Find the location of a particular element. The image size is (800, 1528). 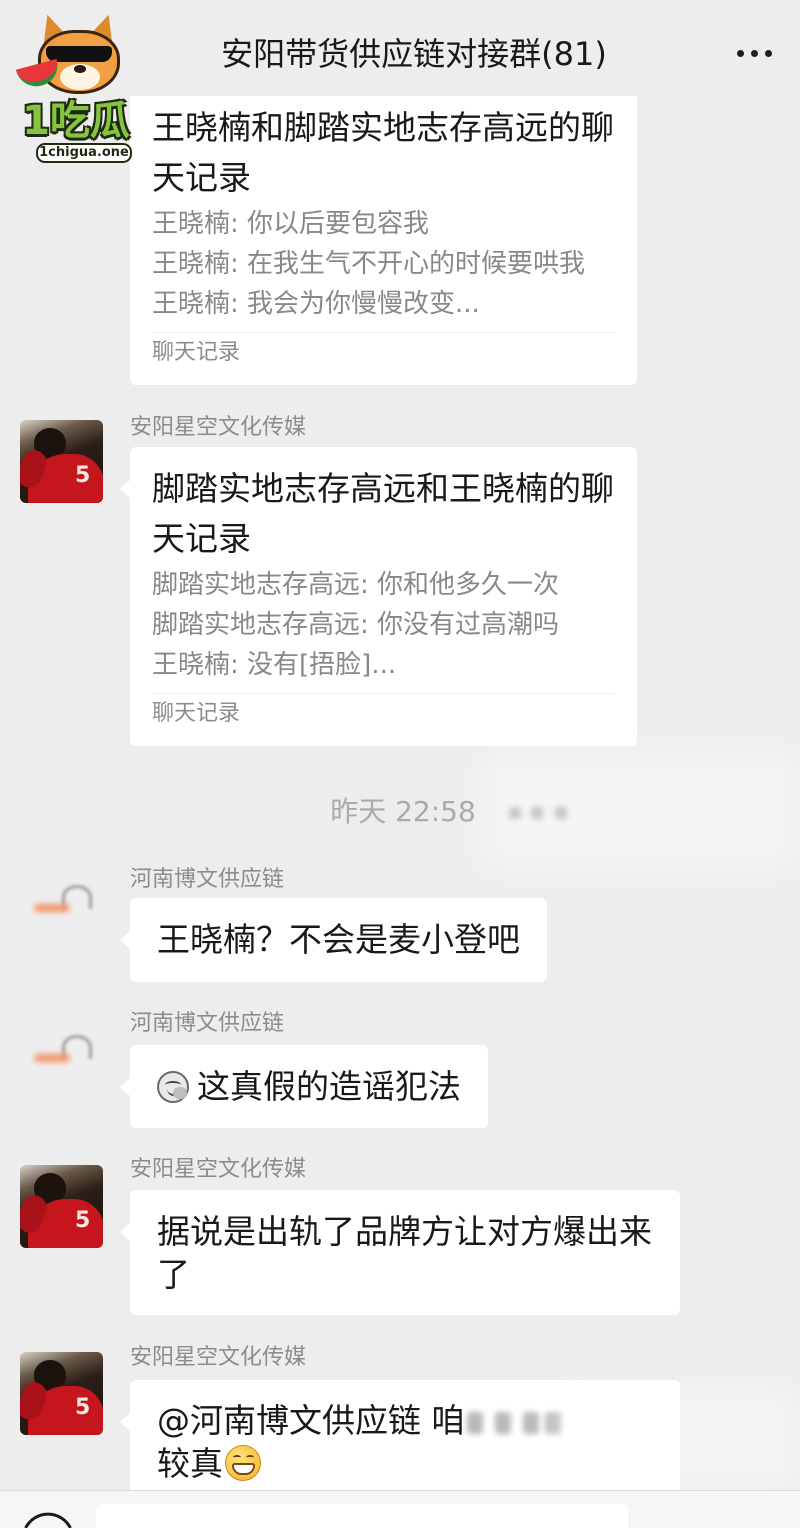

more-icon is located at coordinates (755, 54).